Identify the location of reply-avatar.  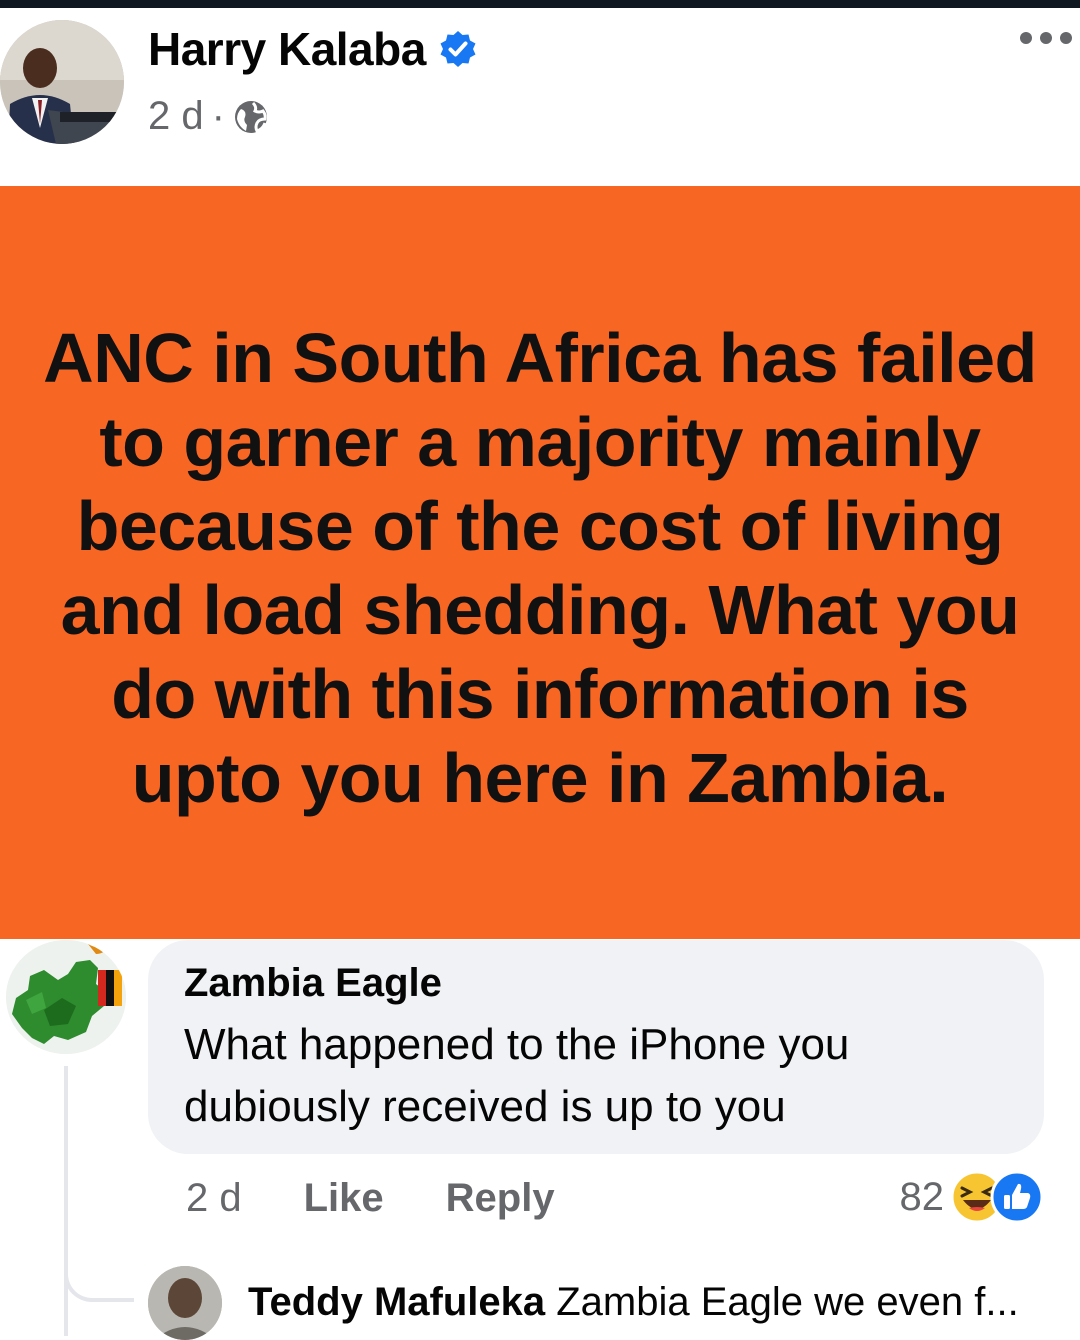
(185, 1303).